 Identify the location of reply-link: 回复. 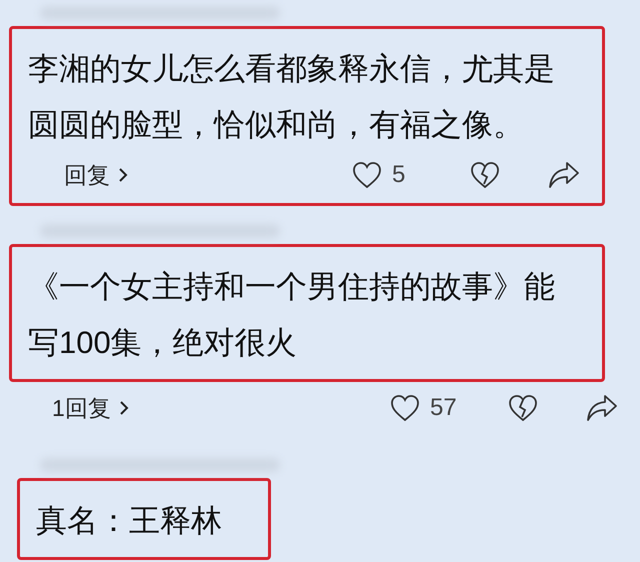
(87, 175).